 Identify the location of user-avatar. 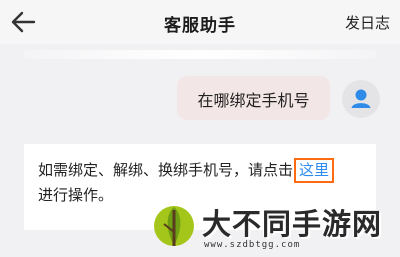
(361, 99).